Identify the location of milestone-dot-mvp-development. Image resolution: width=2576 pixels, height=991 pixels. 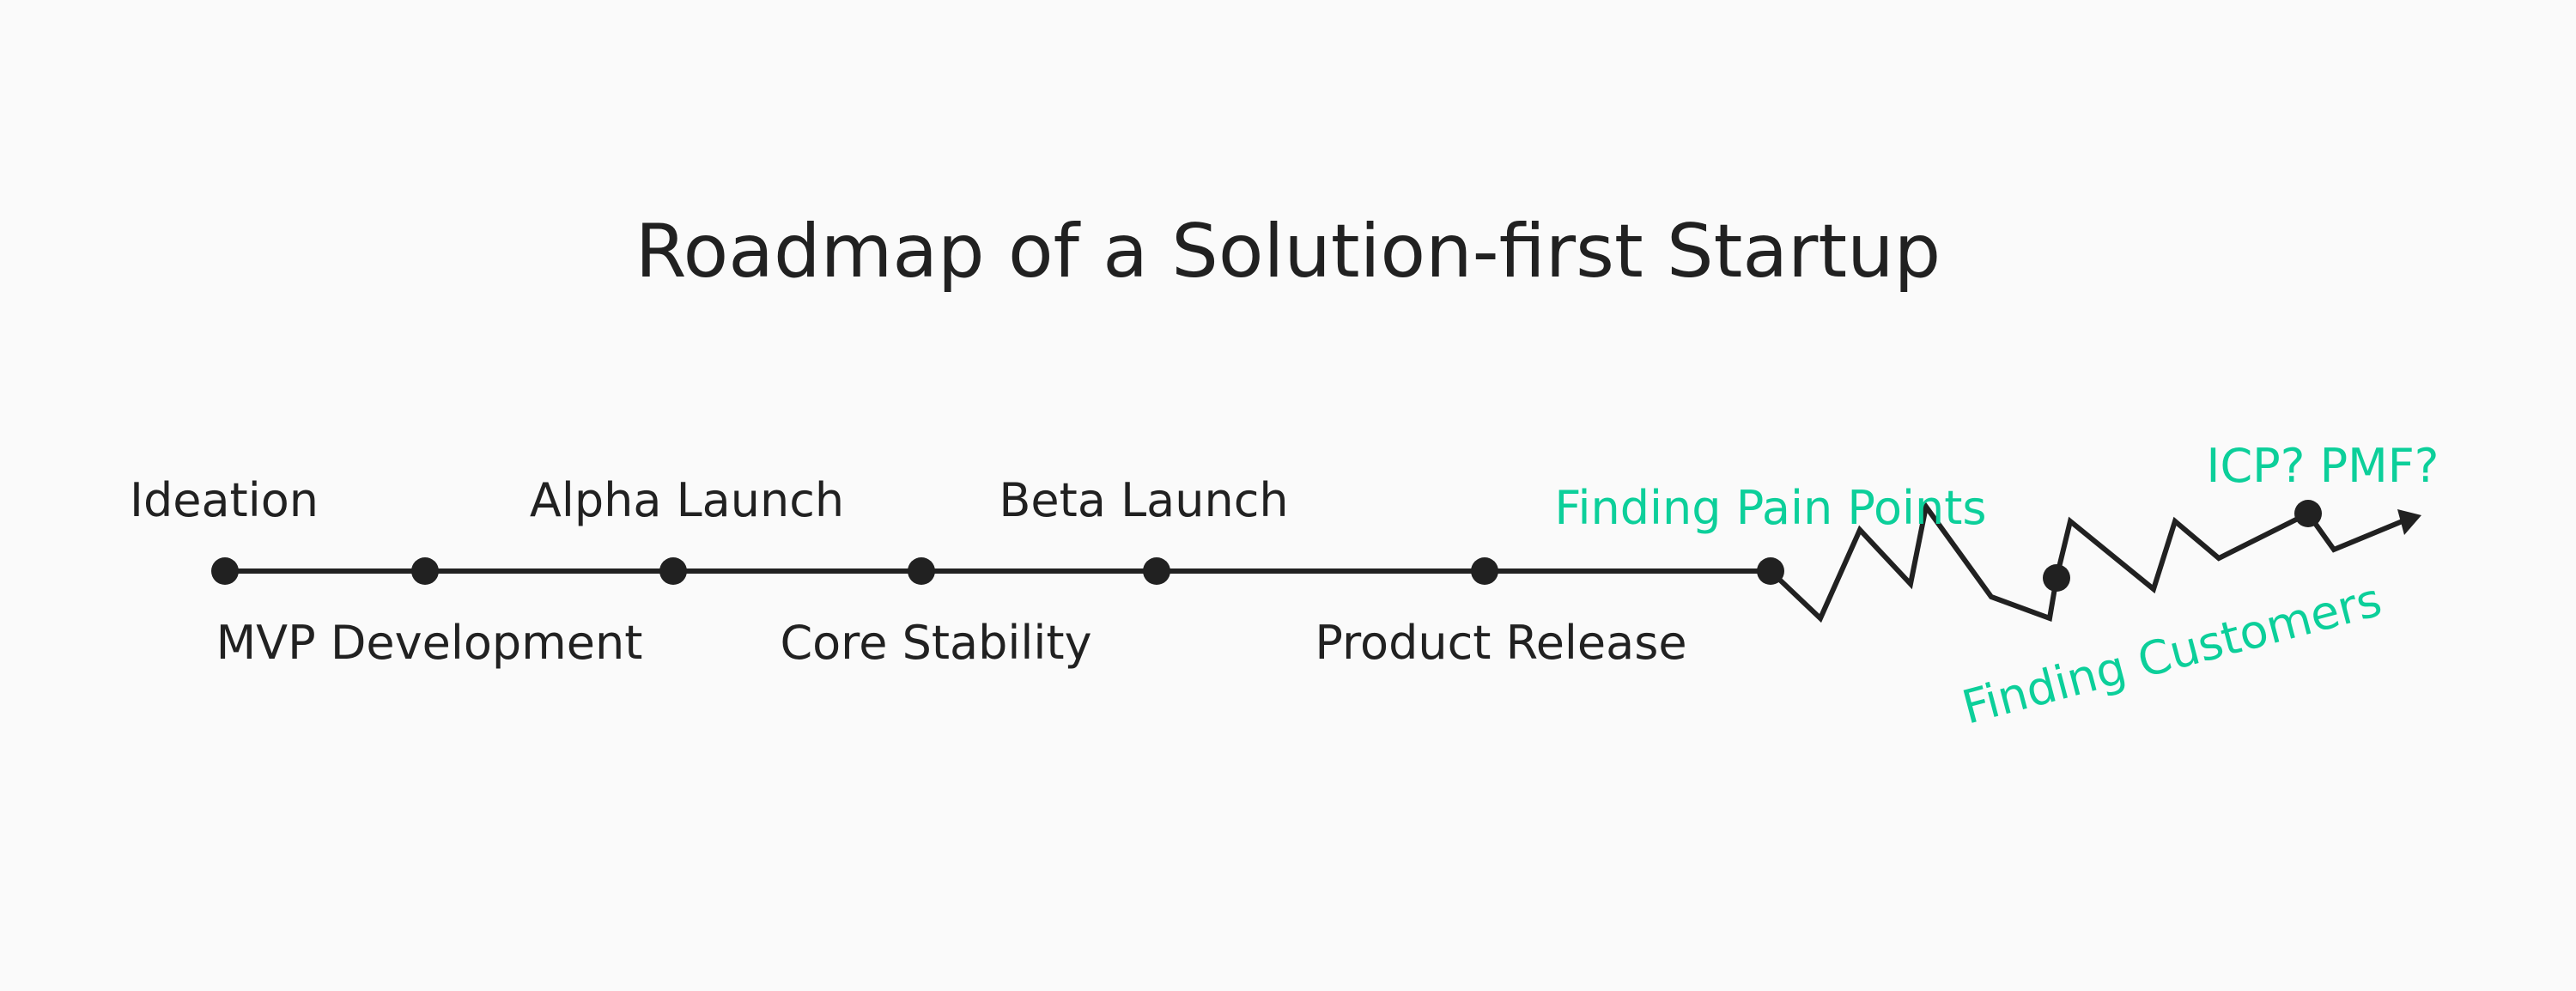
(425, 571).